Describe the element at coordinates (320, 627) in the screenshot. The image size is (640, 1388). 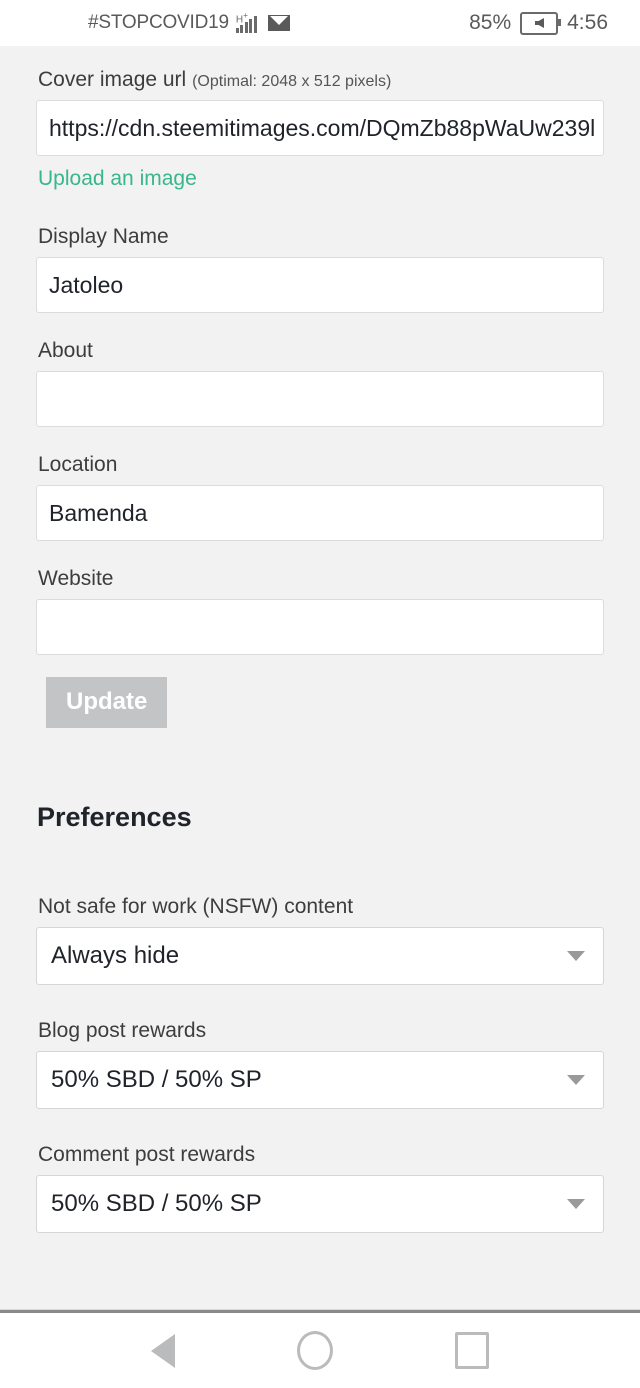
I see `website-input` at that location.